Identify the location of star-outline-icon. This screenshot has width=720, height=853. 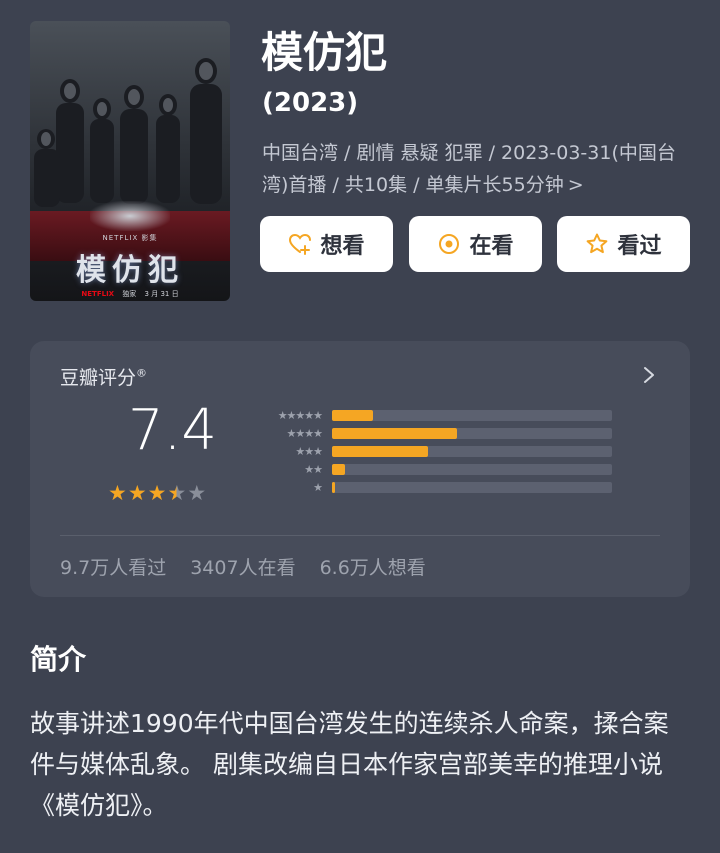
(597, 243).